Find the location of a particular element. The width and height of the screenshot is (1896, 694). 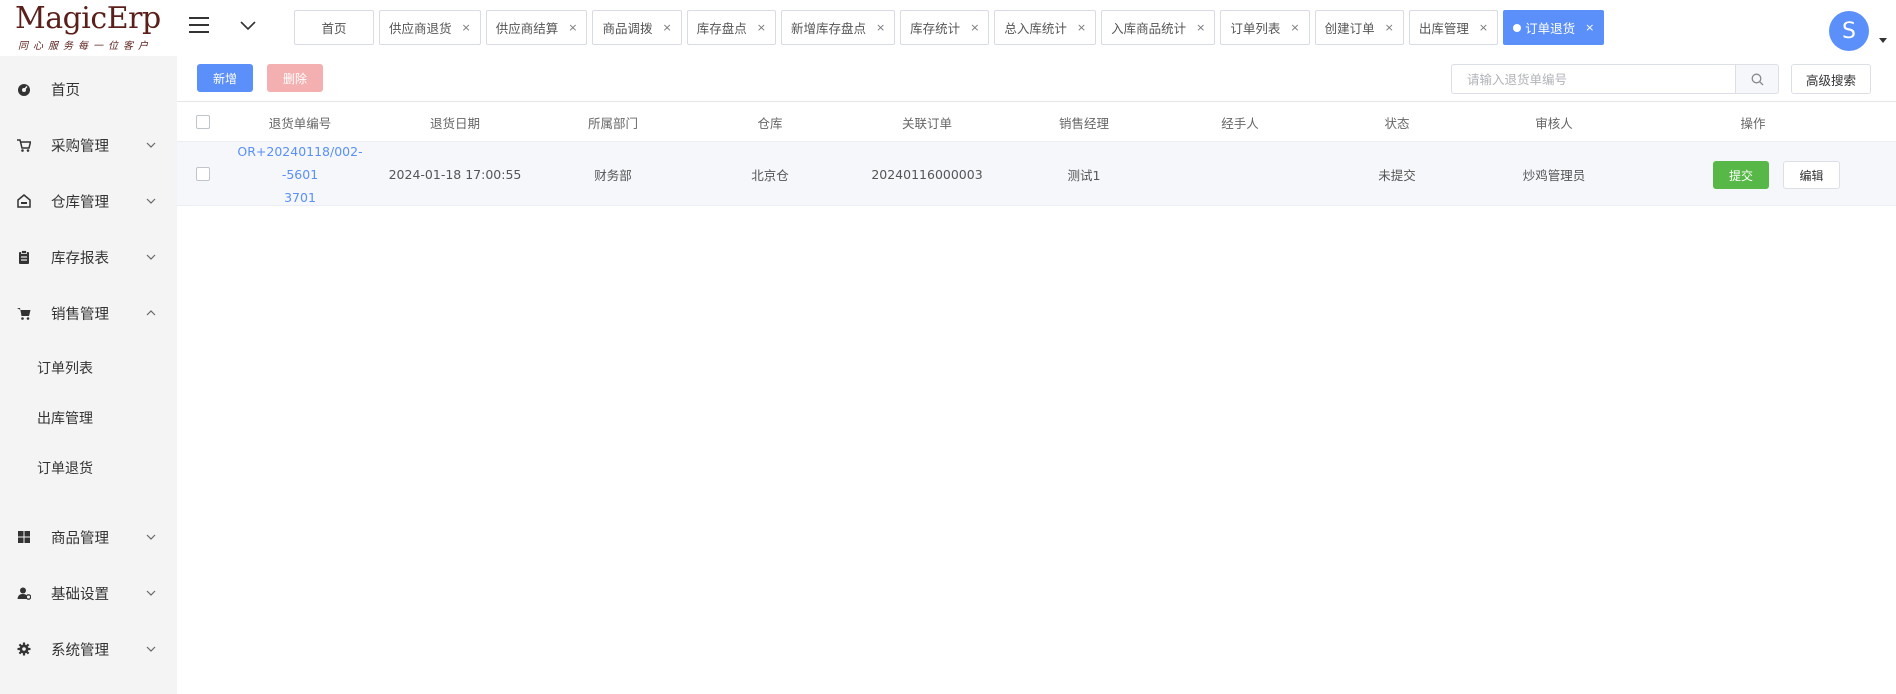

column-header: 退货日期 is located at coordinates (454, 123).